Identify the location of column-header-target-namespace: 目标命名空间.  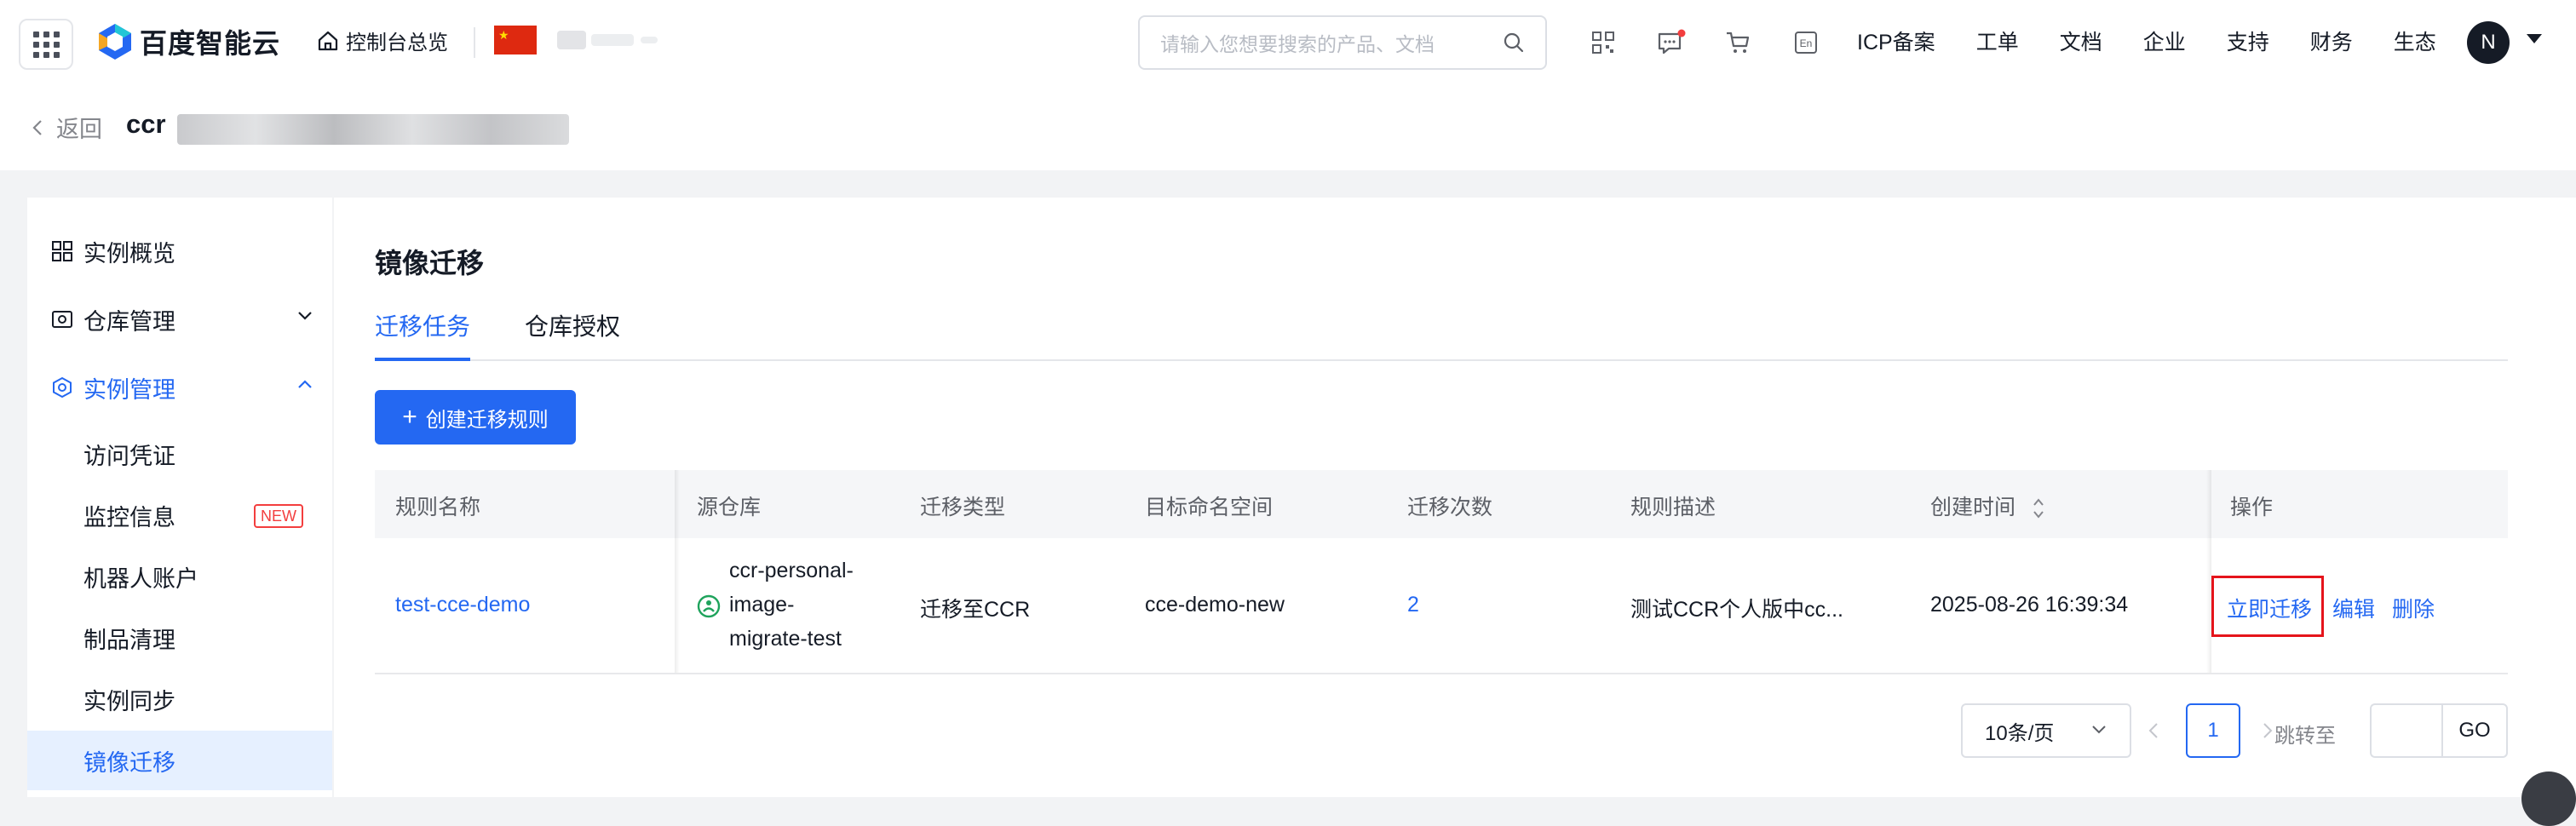
(1210, 507).